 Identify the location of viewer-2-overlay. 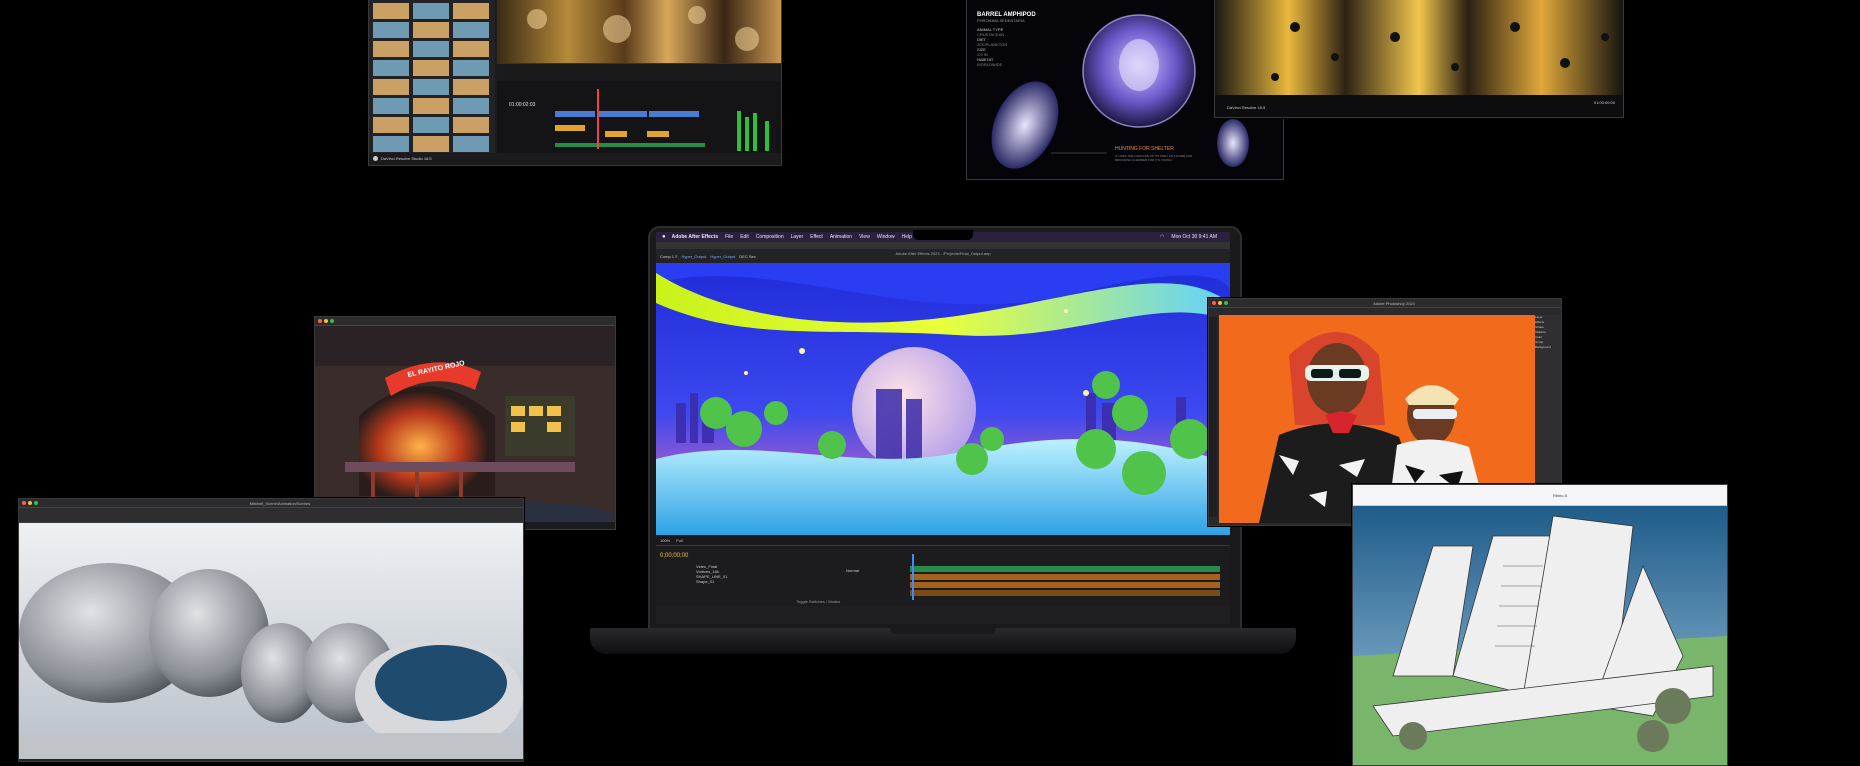
(1440, 51).